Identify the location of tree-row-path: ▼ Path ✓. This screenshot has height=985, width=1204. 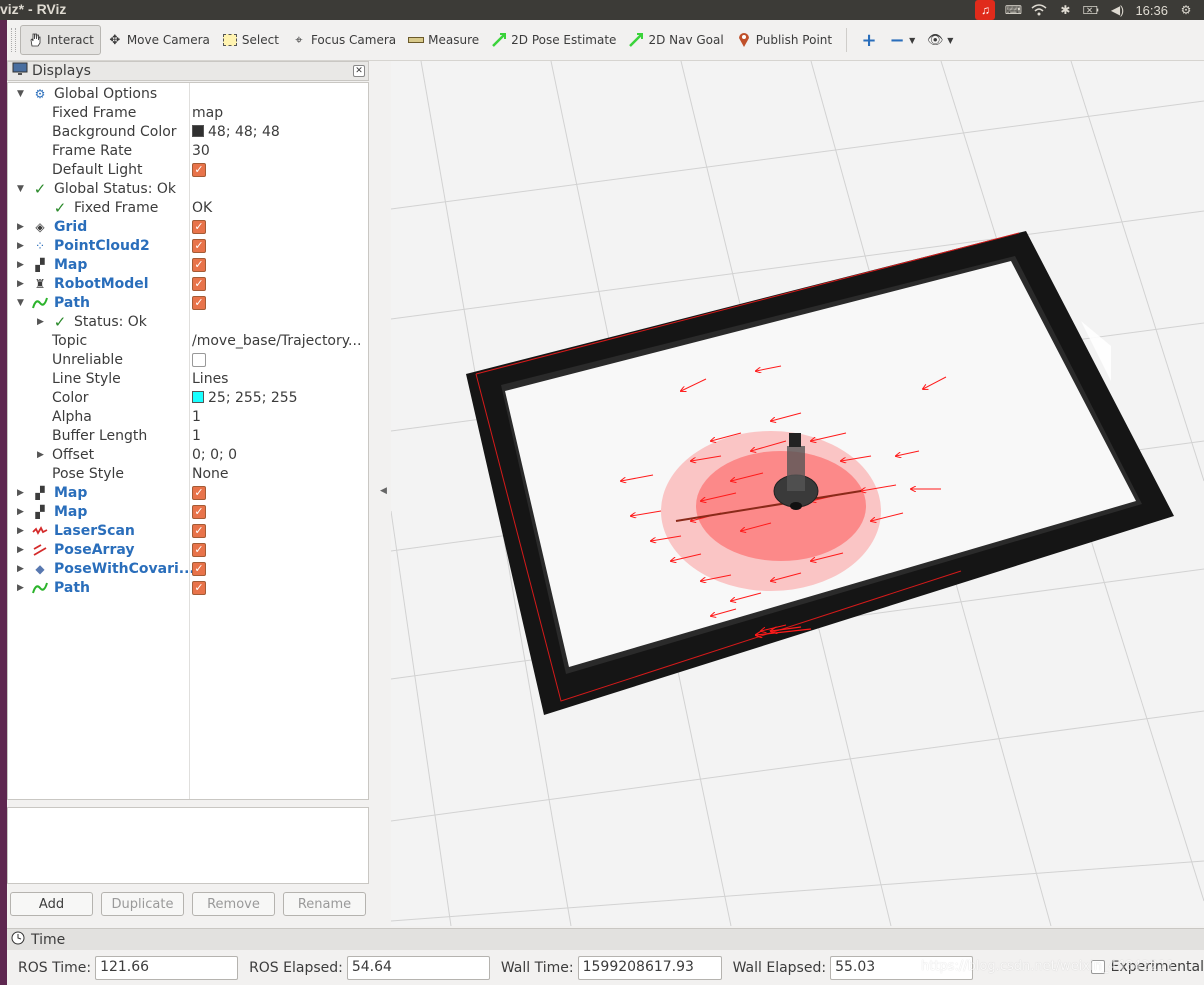
(188, 302).